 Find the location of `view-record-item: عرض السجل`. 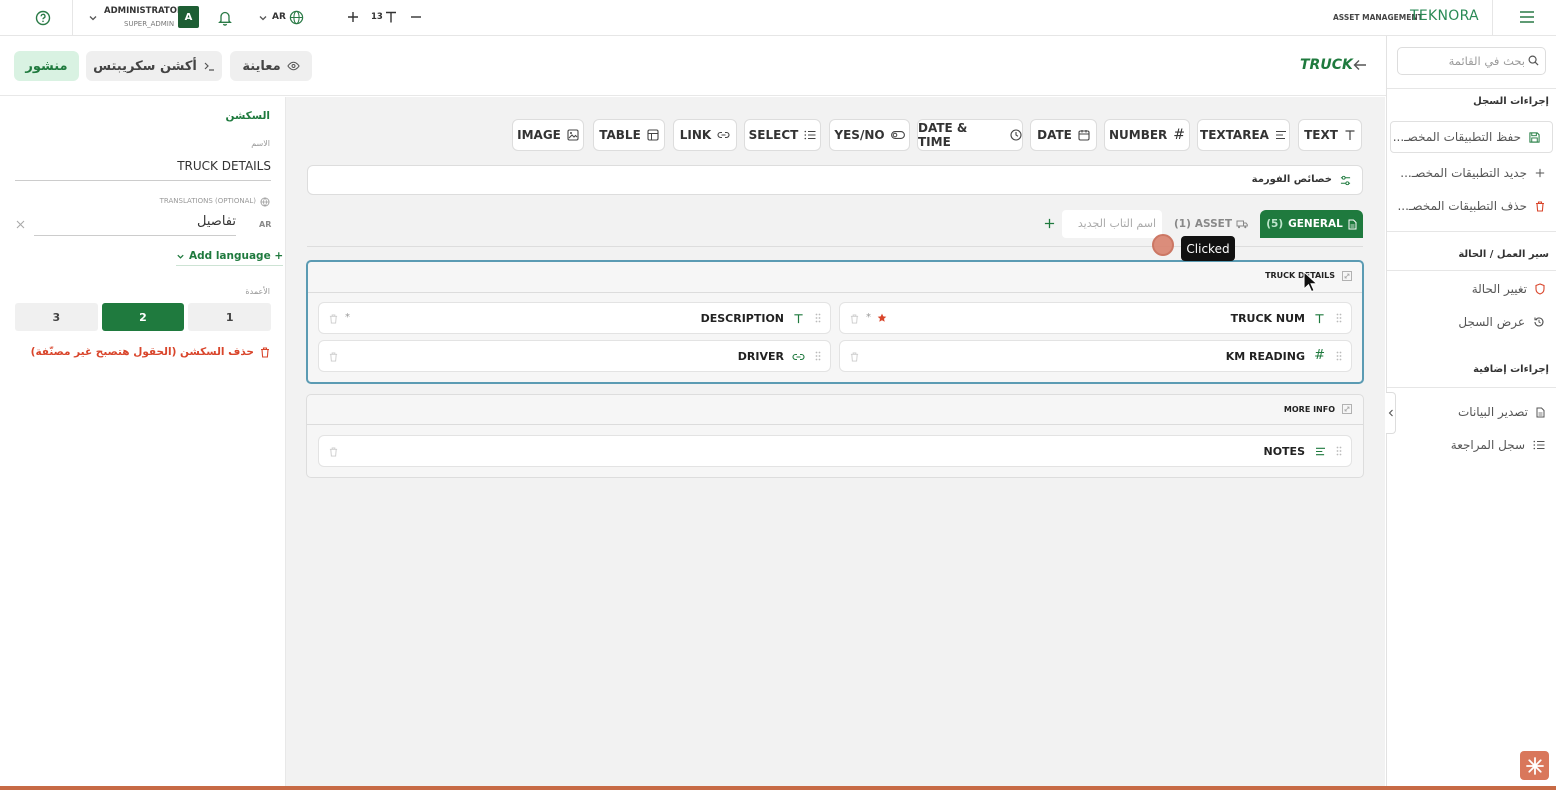

view-record-item: عرض السجل is located at coordinates (1471, 322).